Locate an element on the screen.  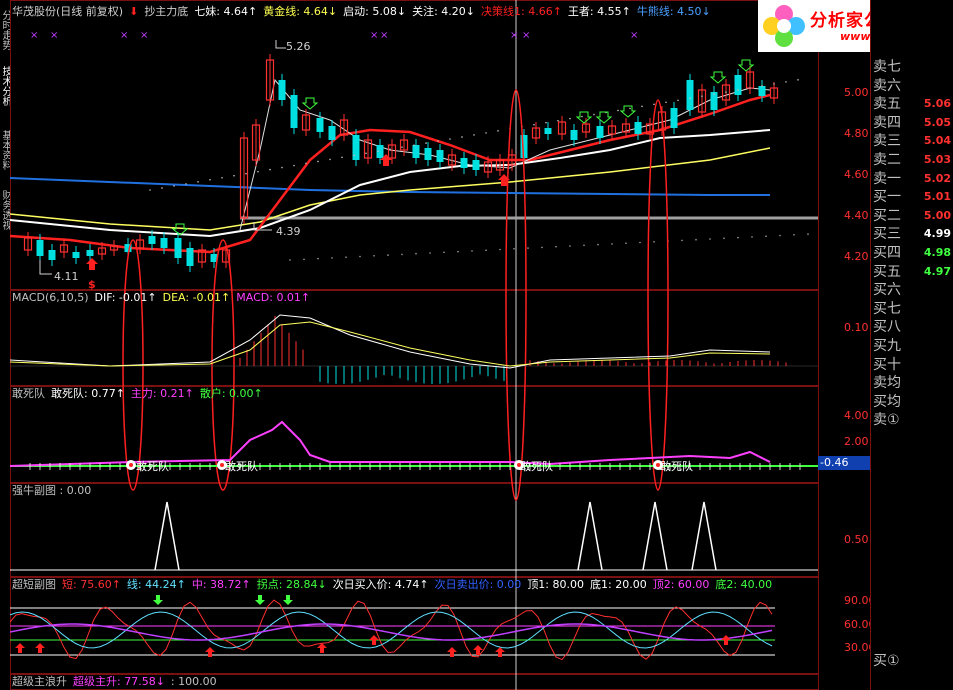
axis-label: 4.80 is located at coordinates (856, 133).